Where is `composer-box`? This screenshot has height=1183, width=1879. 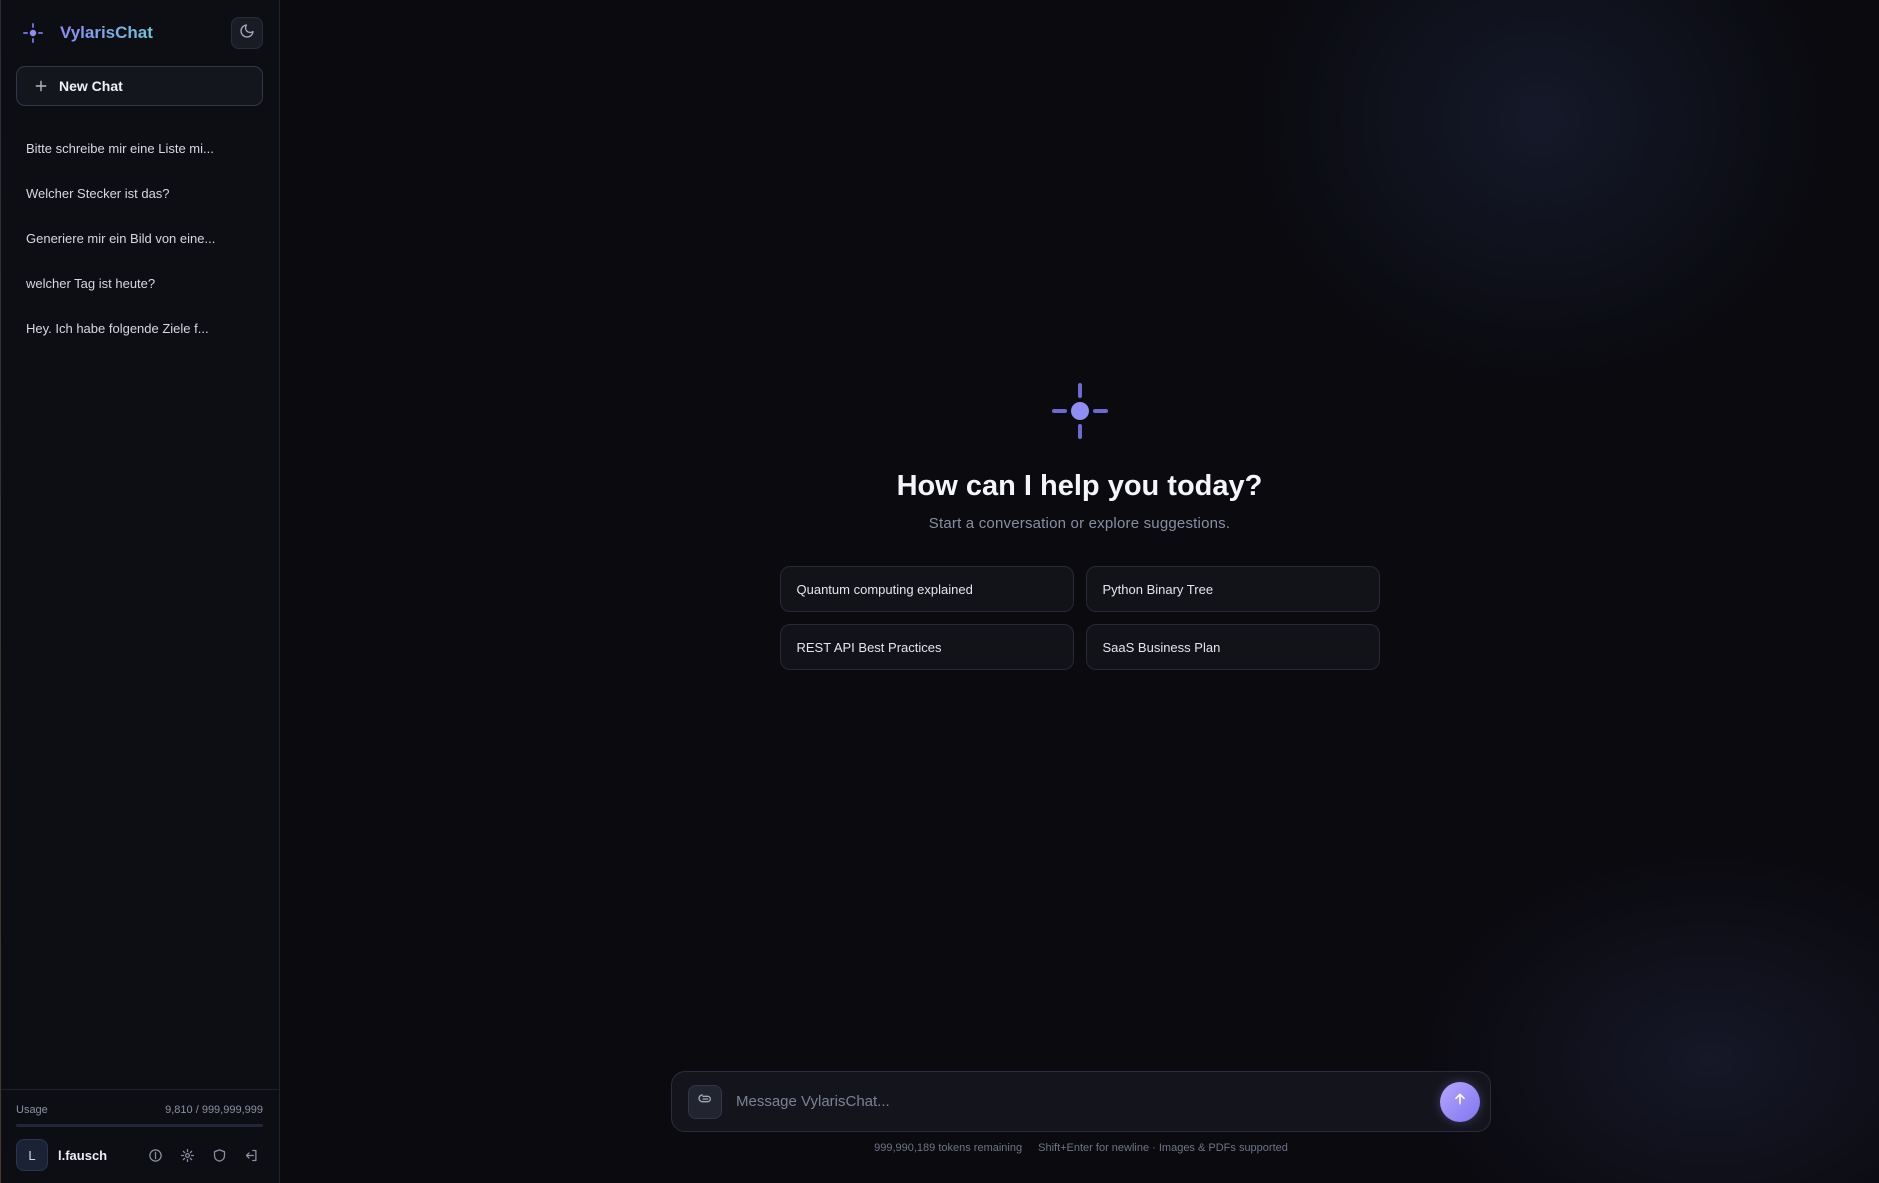
composer-box is located at coordinates (1081, 1101).